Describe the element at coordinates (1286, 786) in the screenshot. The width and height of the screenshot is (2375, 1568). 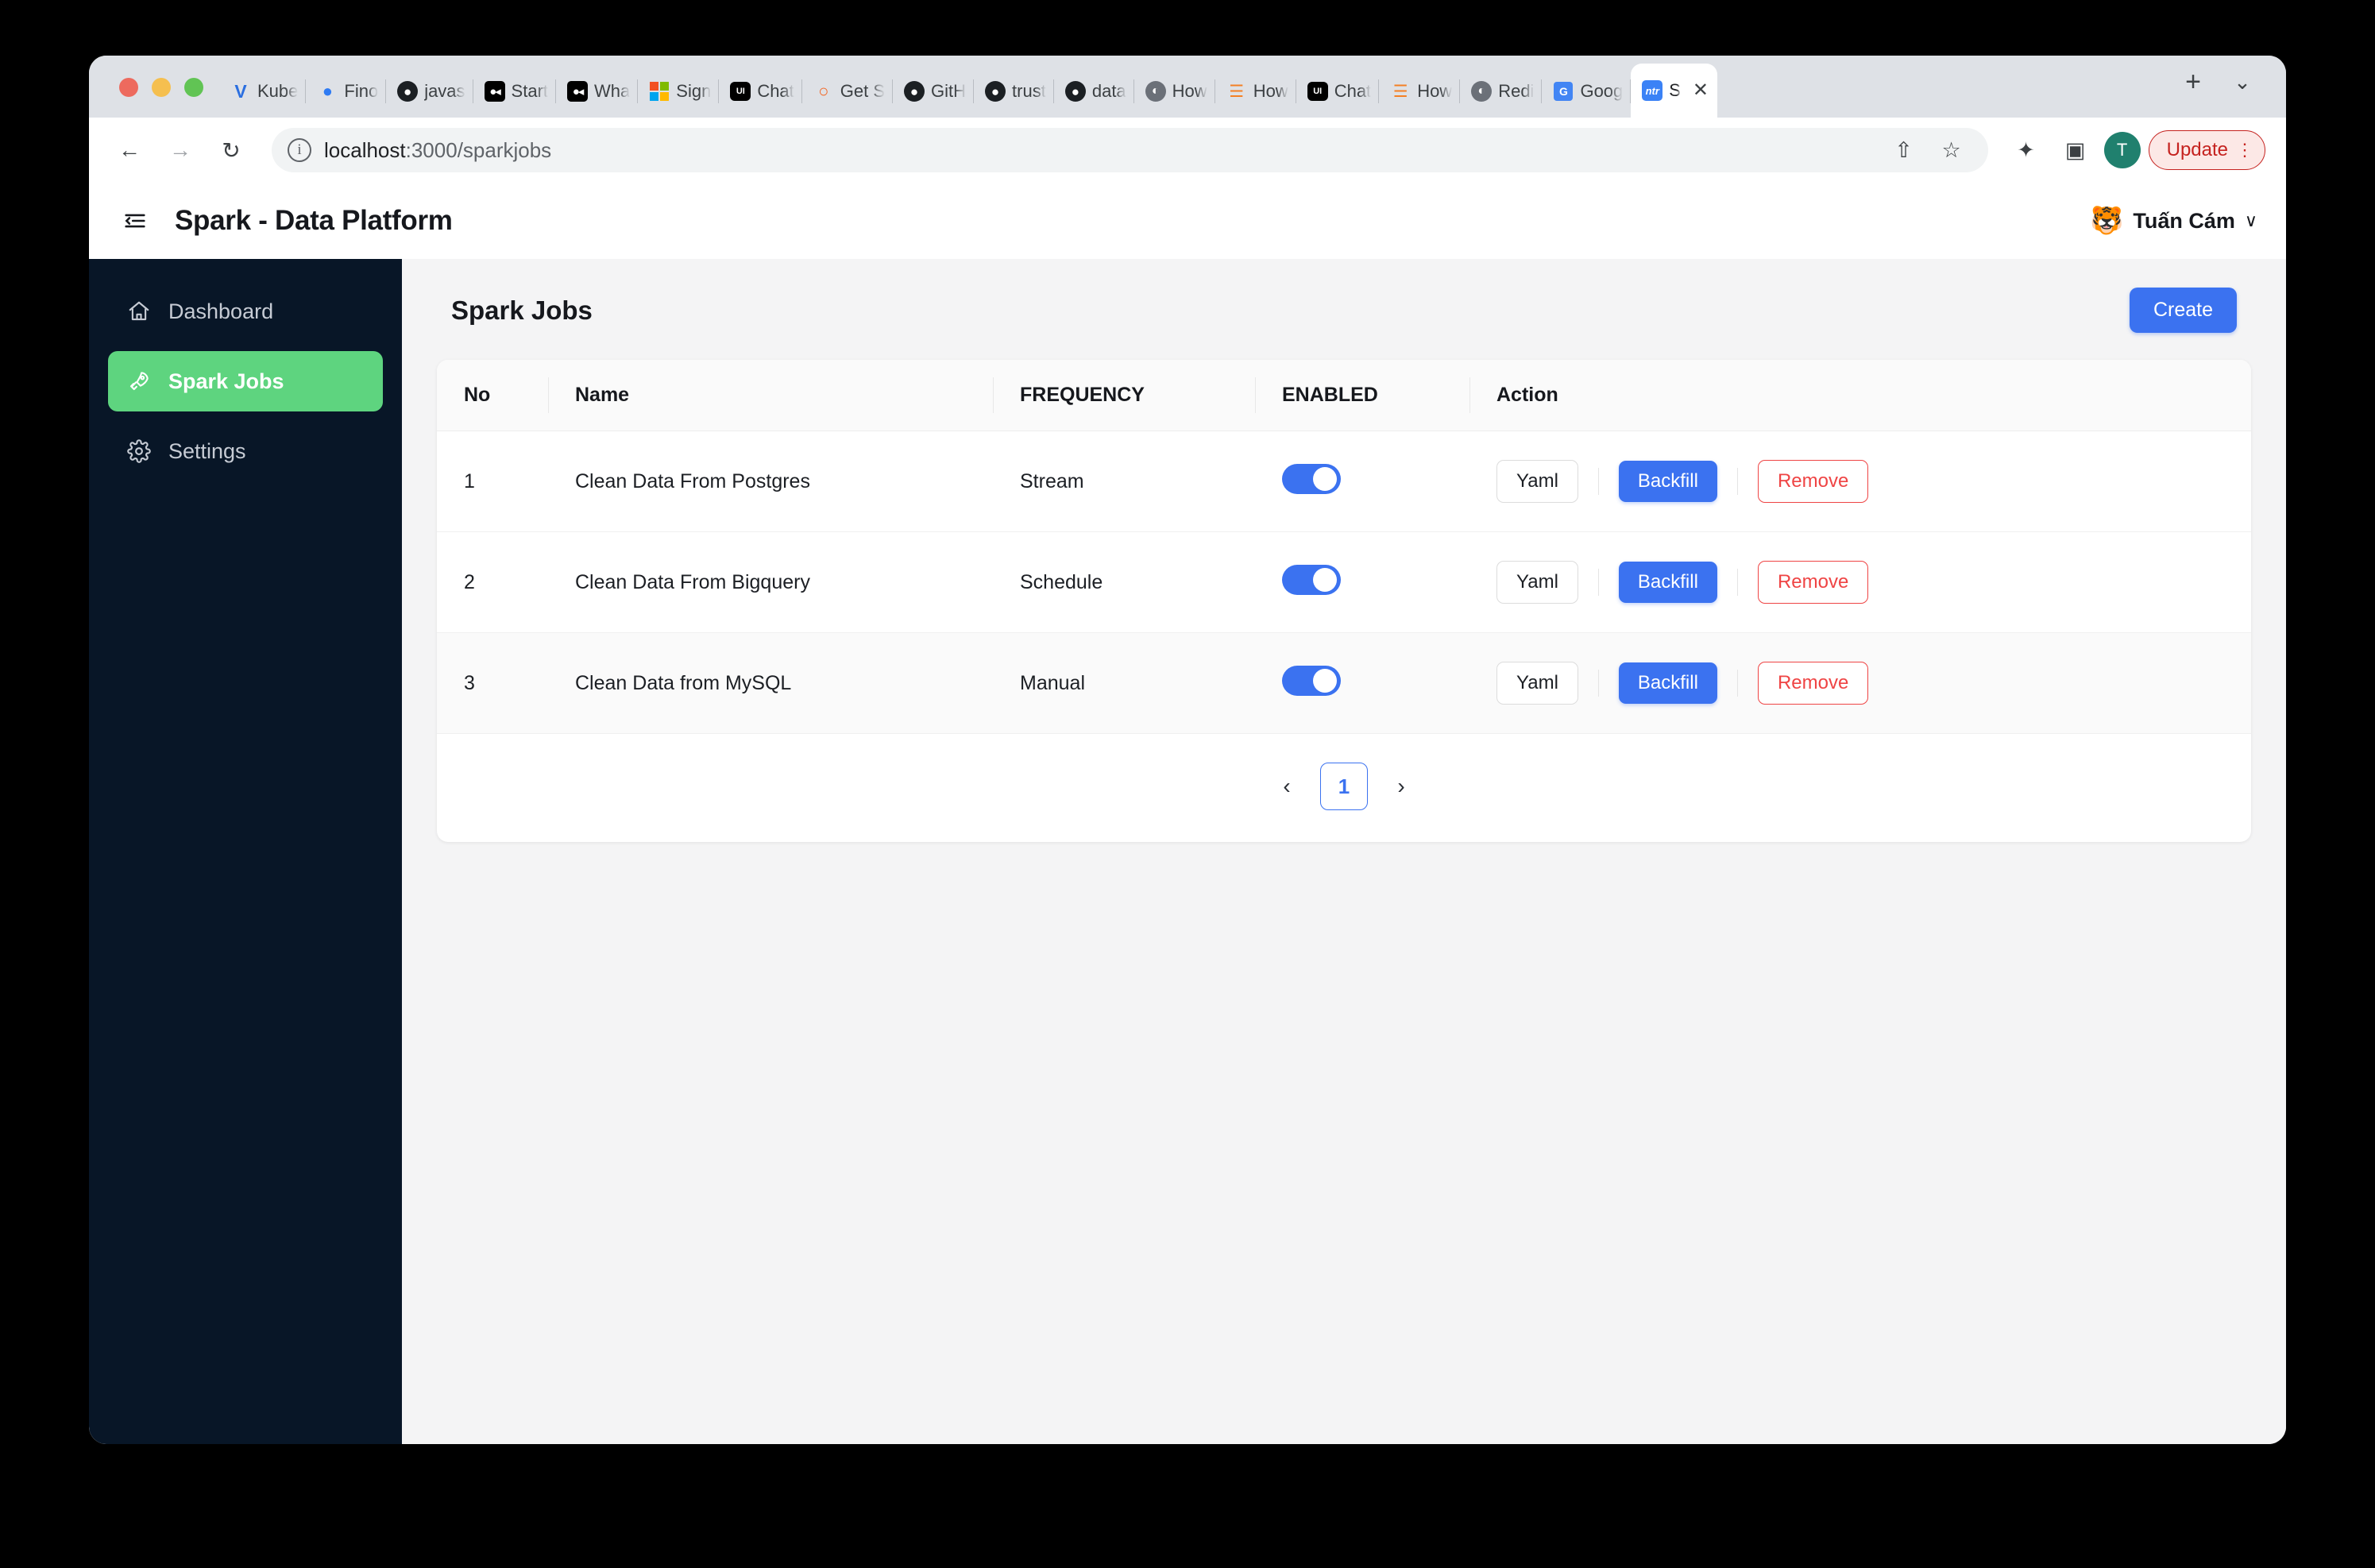
I see `pagination-prev-icon: ‹` at that location.